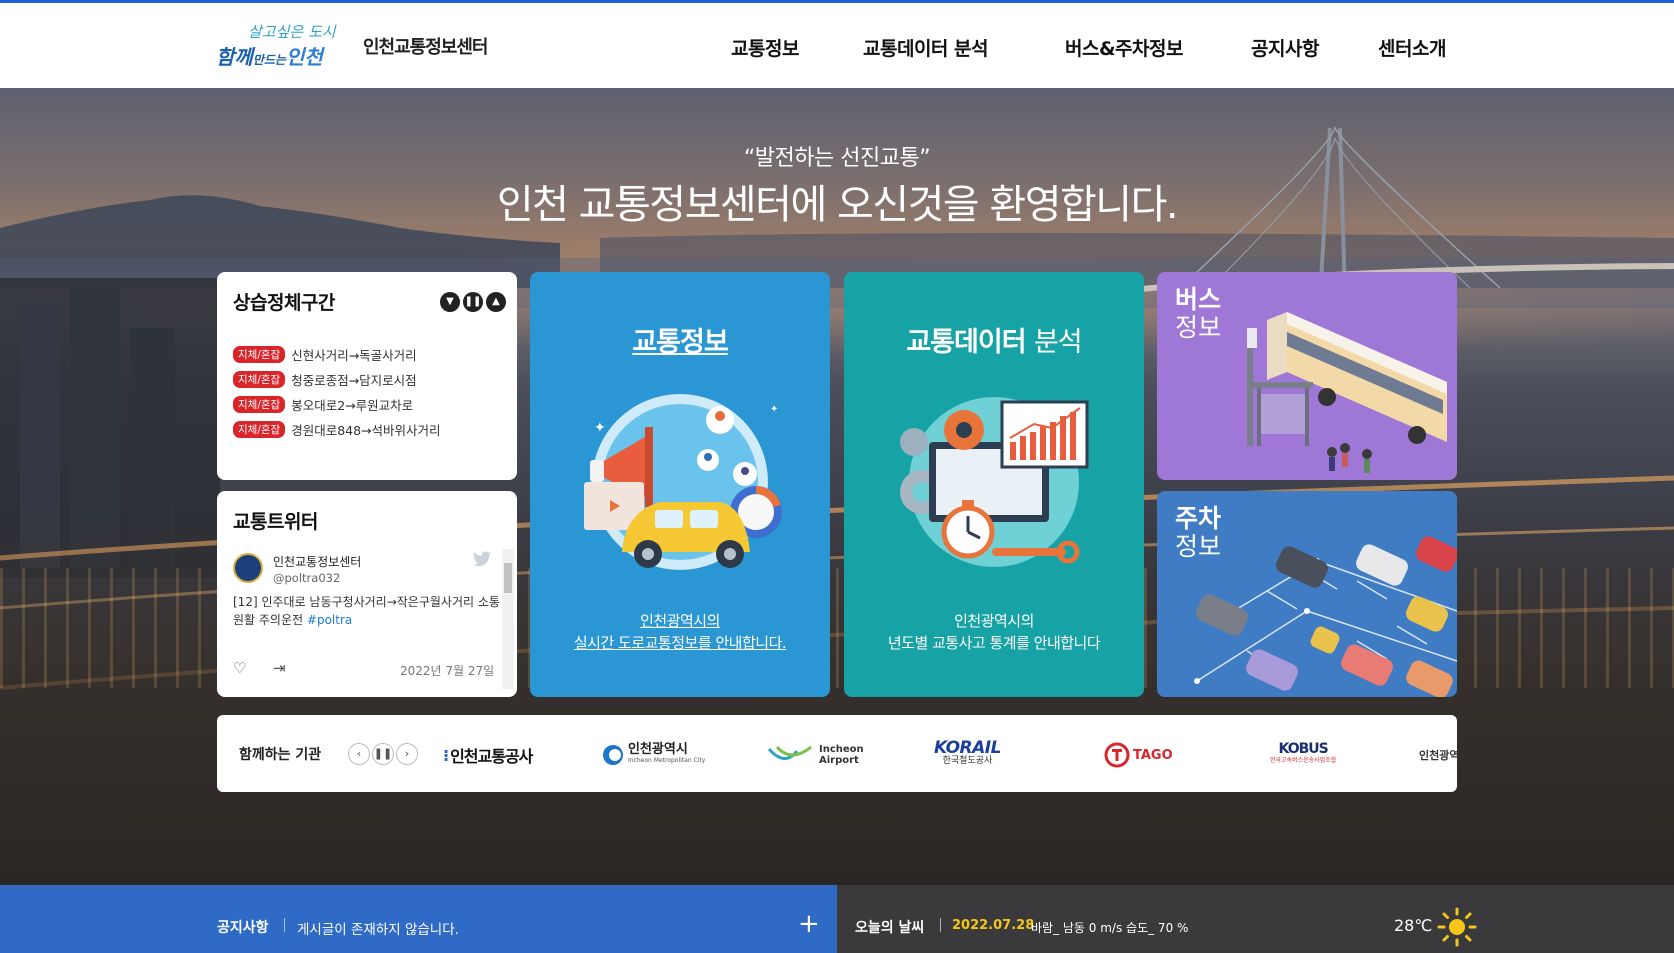 This screenshot has height=953, width=1674. I want to click on avatar, so click(248, 568).